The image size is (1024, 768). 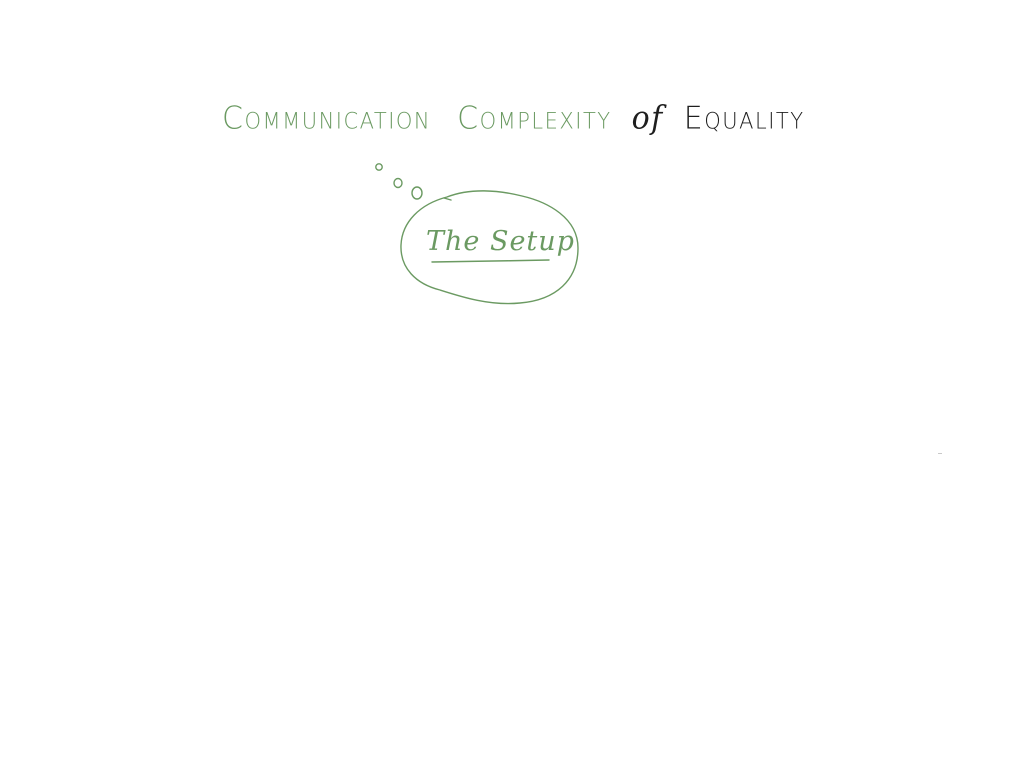 I want to click on slide-title: Communication Complexity of Equality, so click(x=512, y=124).